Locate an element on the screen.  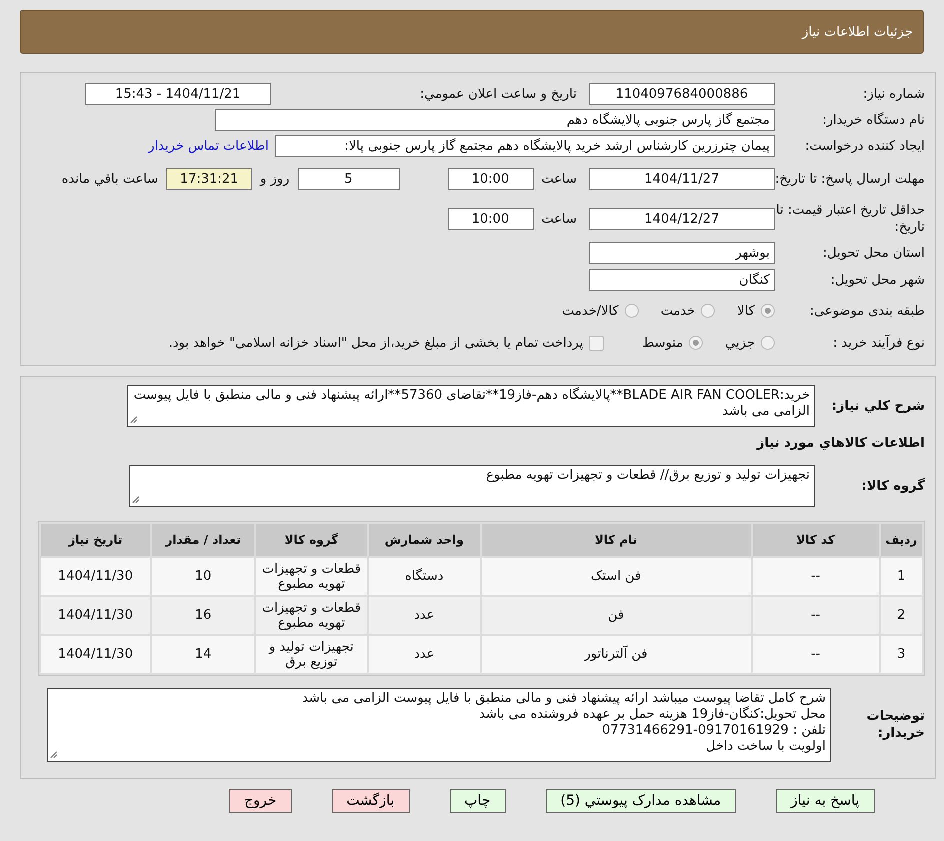
field-label: توضیحات خریدار: is located at coordinates (895, 725).